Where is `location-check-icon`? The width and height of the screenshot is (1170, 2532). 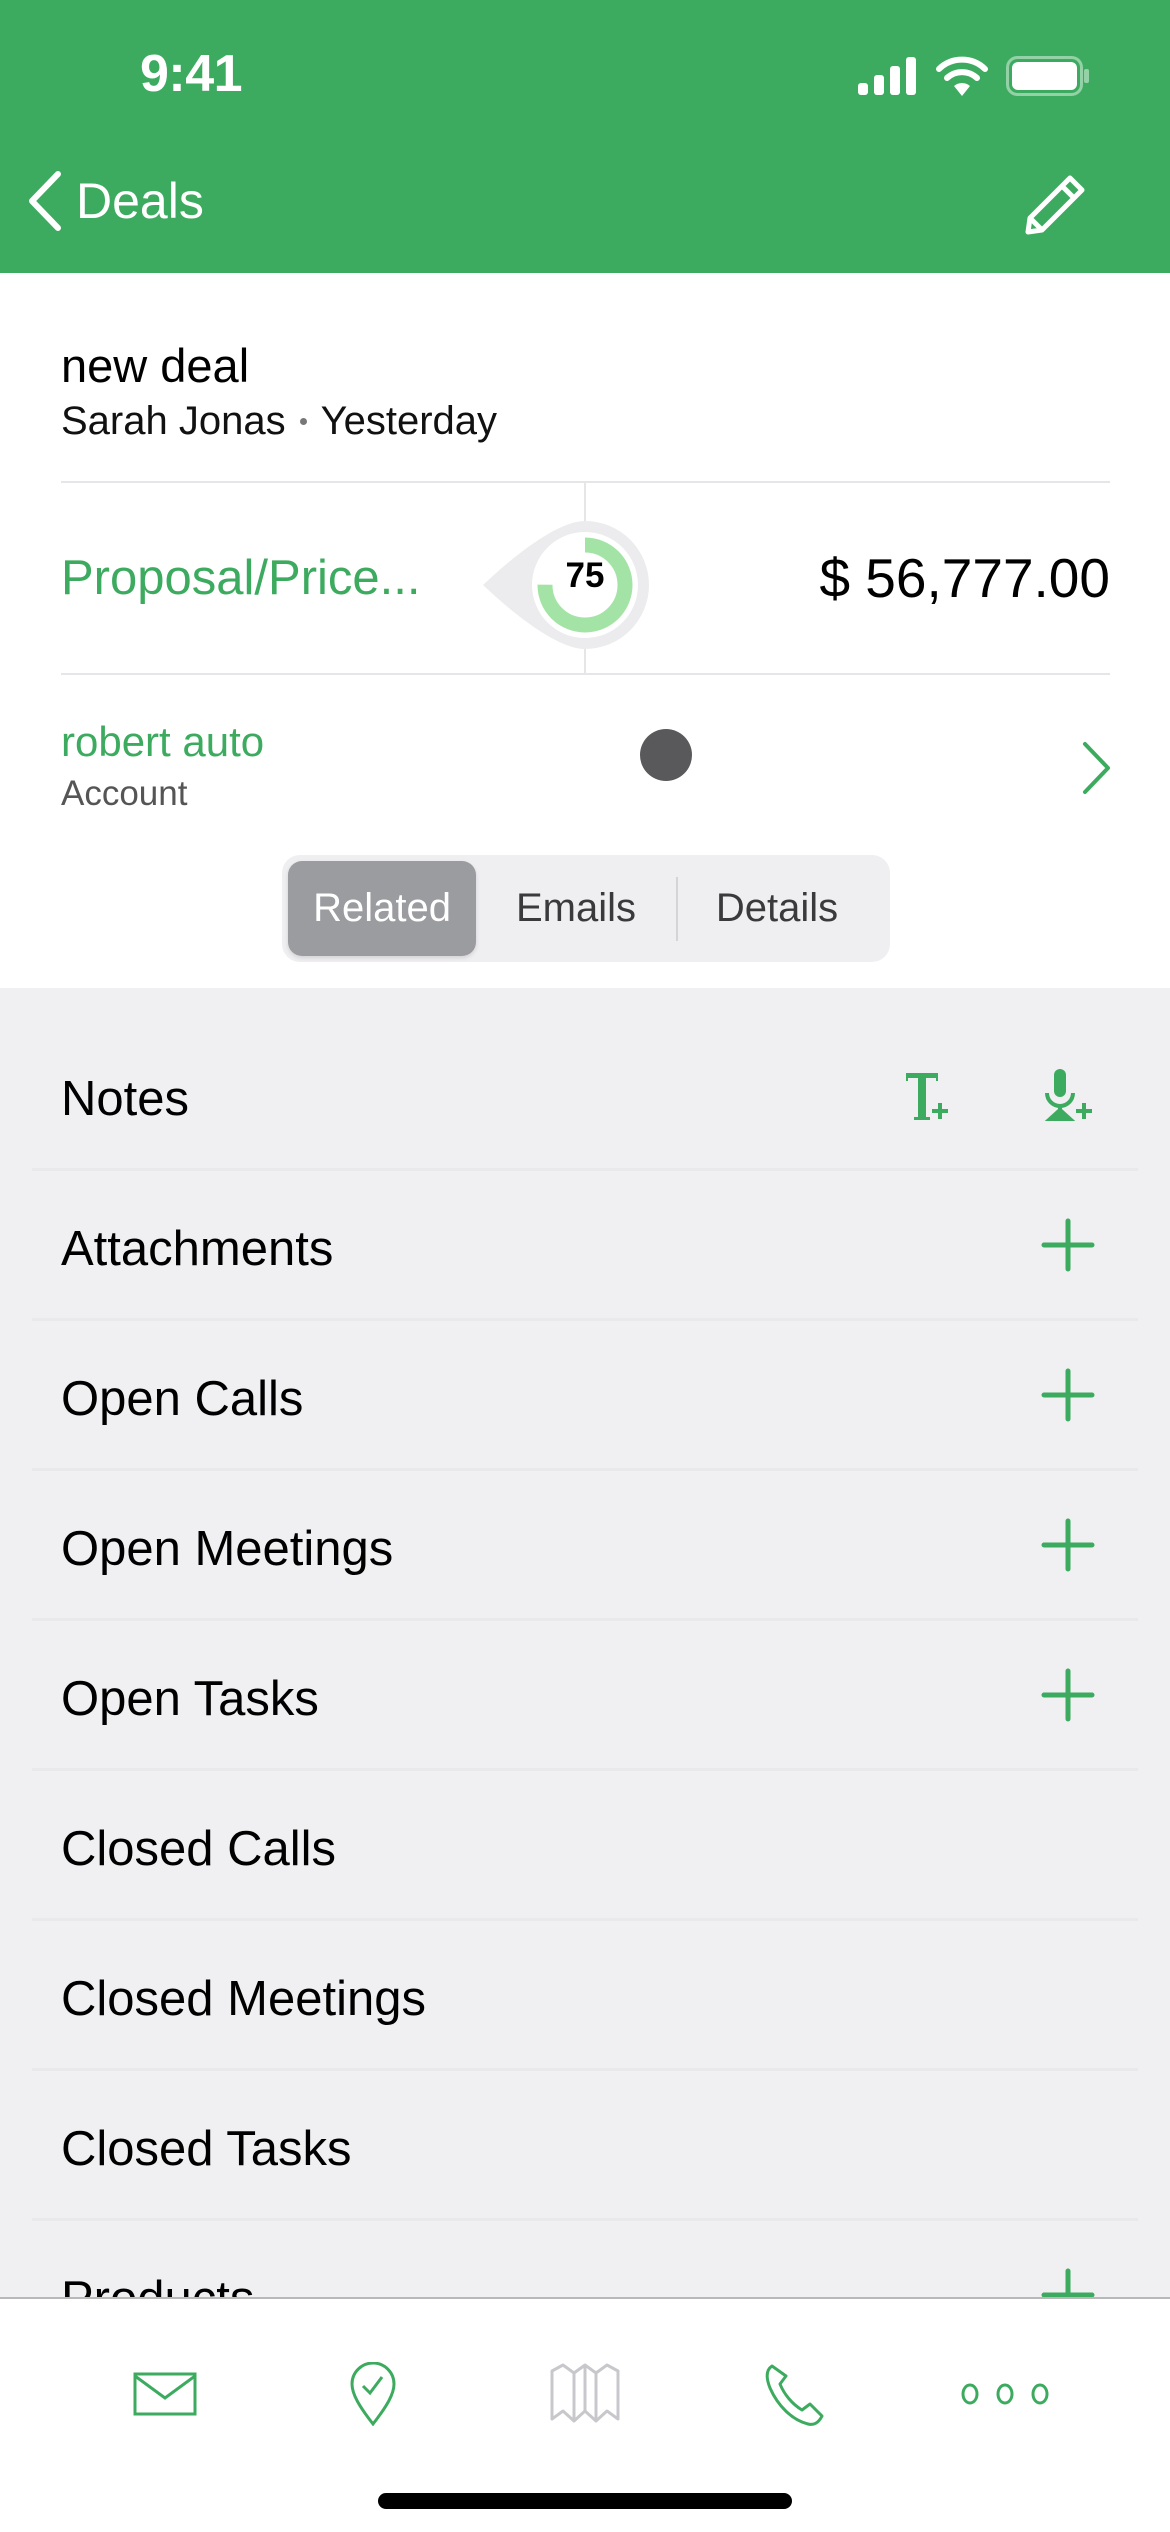 location-check-icon is located at coordinates (373, 2394).